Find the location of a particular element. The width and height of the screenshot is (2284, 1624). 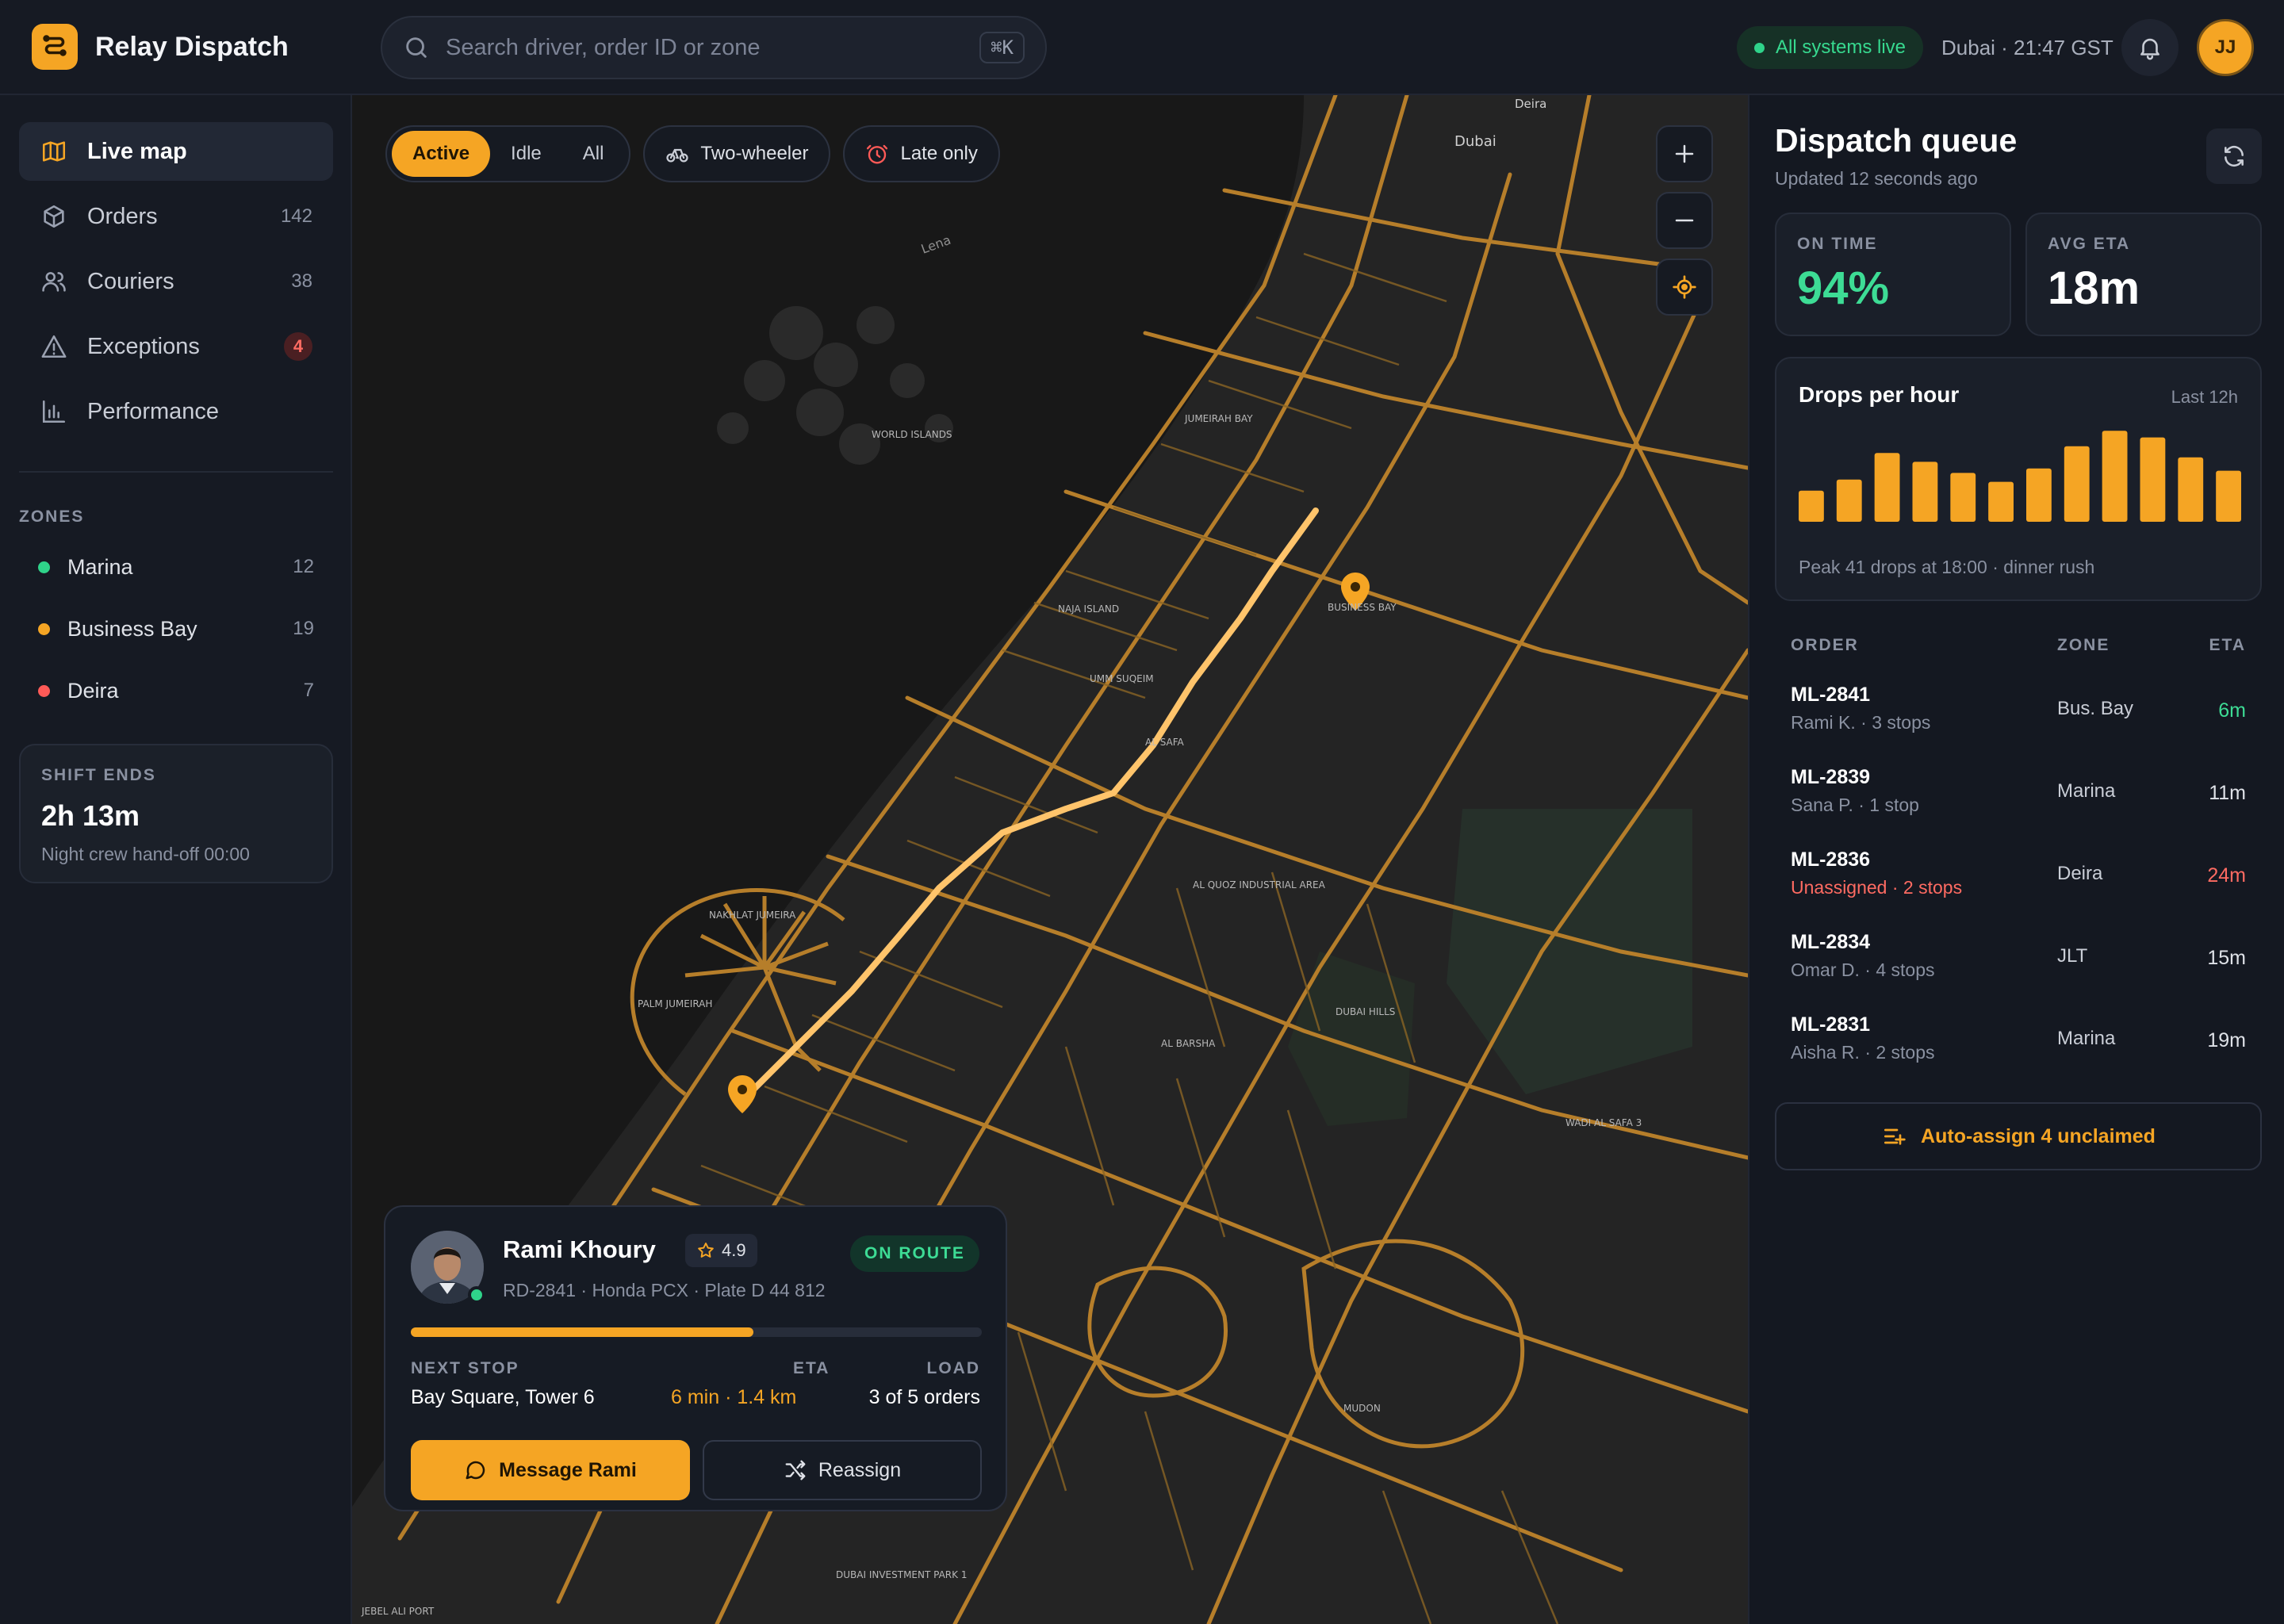

label-umm-suqeim: UMM SUQEIM is located at coordinates (1122, 678).